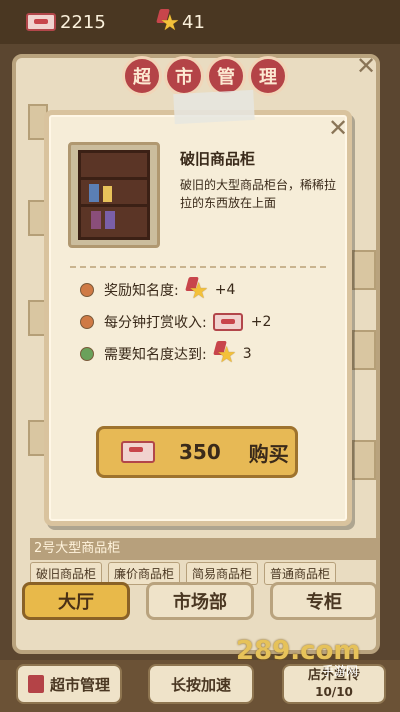 The height and width of the screenshot is (712, 400). Describe the element at coordinates (114, 195) in the screenshot. I see `cabinet-icon` at that location.